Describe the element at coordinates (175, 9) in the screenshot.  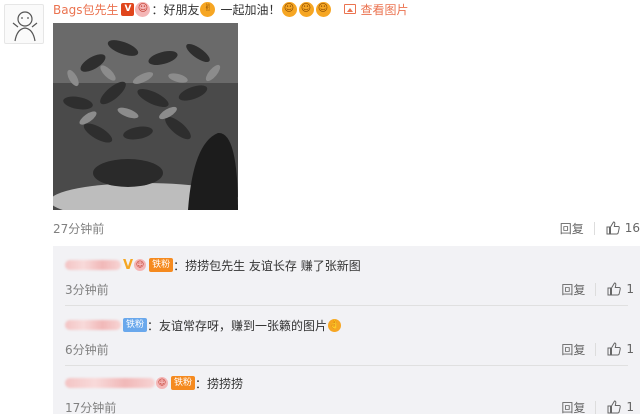
I see `comment-text-part1: ：好朋友` at that location.